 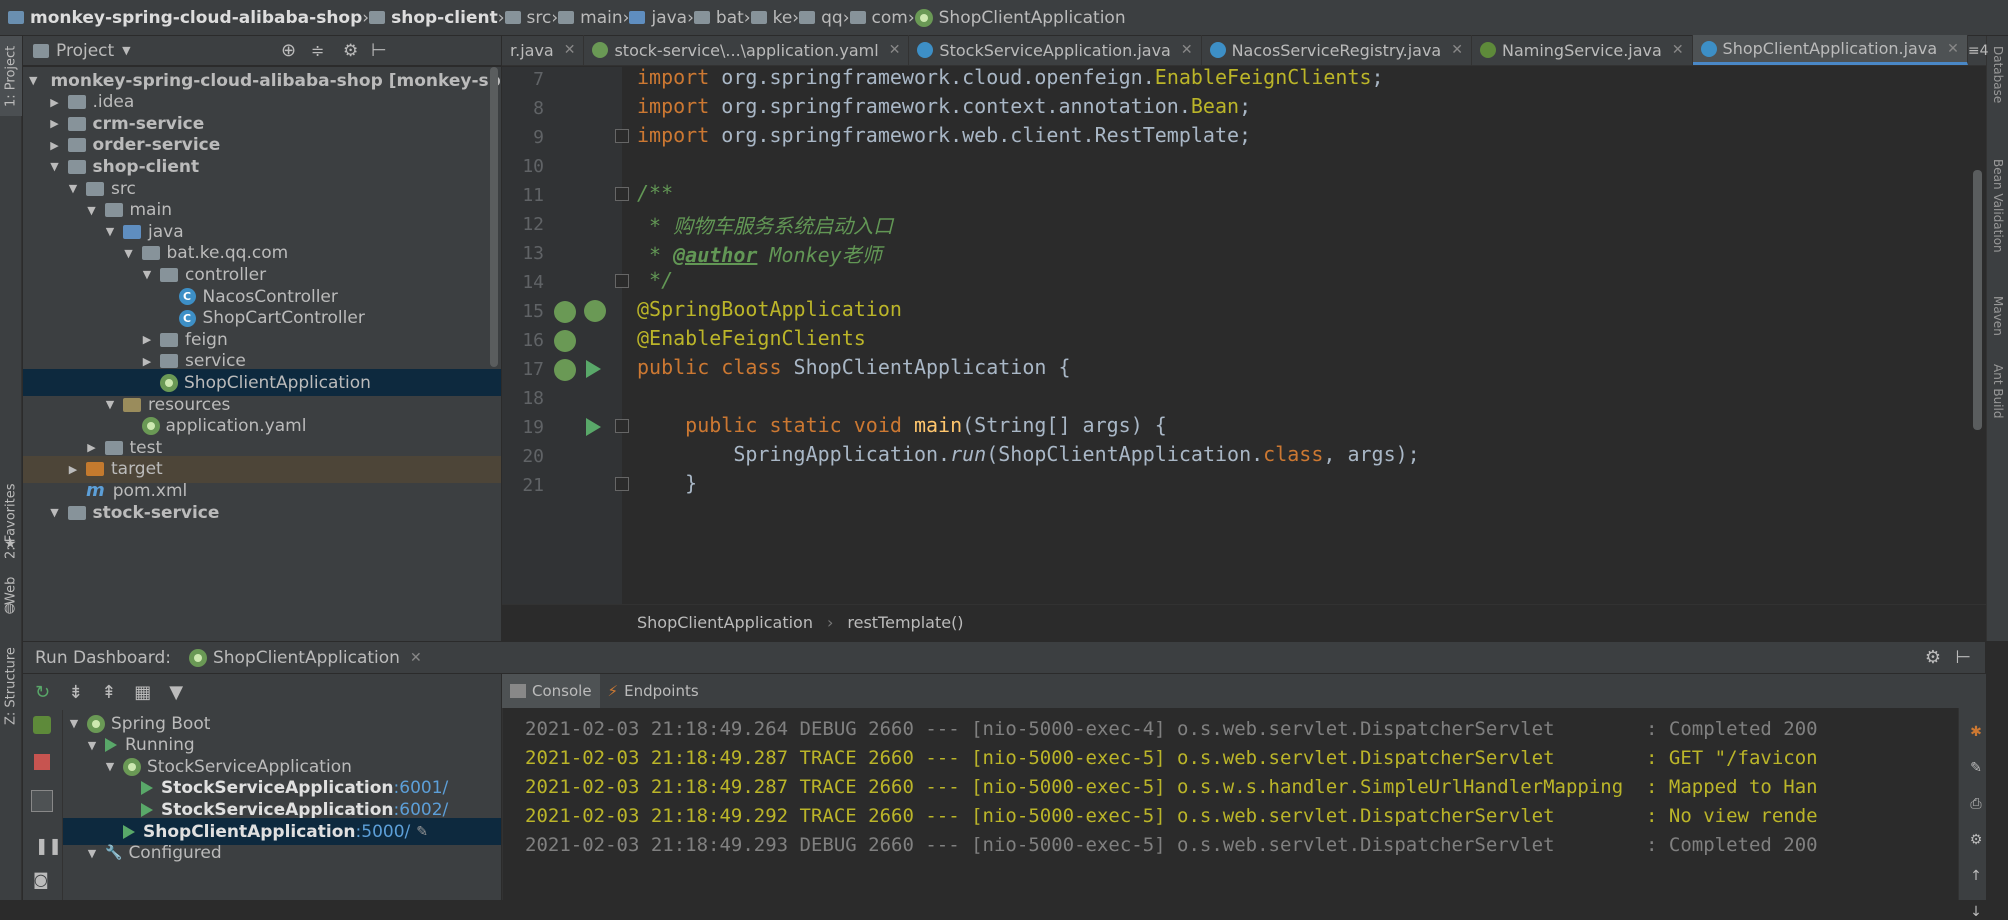 What do you see at coordinates (108, 692) in the screenshot?
I see `collapse-all-icon: ⇞` at bounding box center [108, 692].